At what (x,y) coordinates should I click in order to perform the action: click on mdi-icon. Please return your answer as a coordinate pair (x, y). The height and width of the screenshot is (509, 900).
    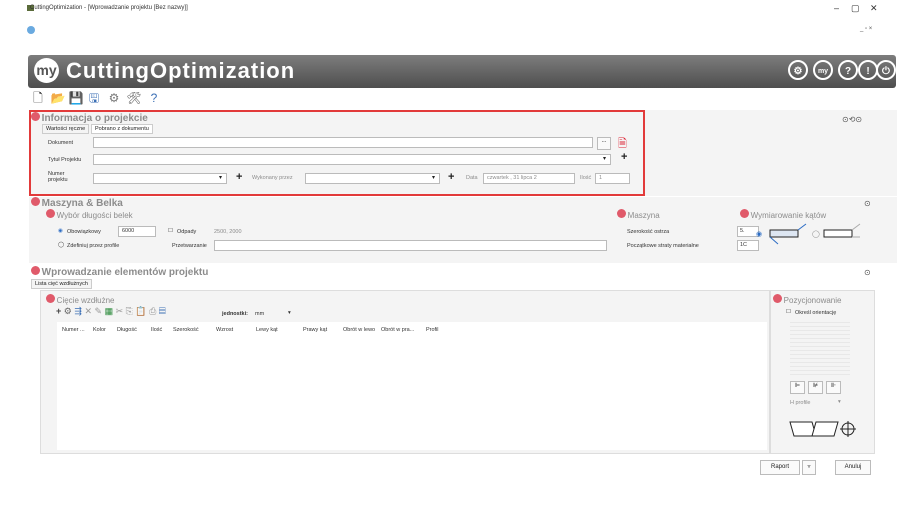
    Looking at the image, I should click on (31, 30).